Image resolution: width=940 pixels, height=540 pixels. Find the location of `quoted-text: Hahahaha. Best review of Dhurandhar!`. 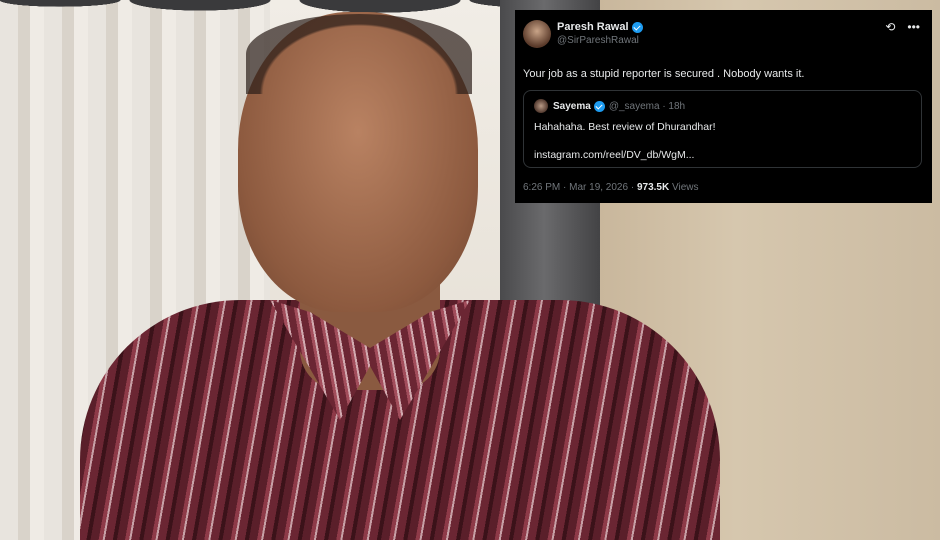

quoted-text: Hahahaha. Best review of Dhurandhar! is located at coordinates (625, 127).